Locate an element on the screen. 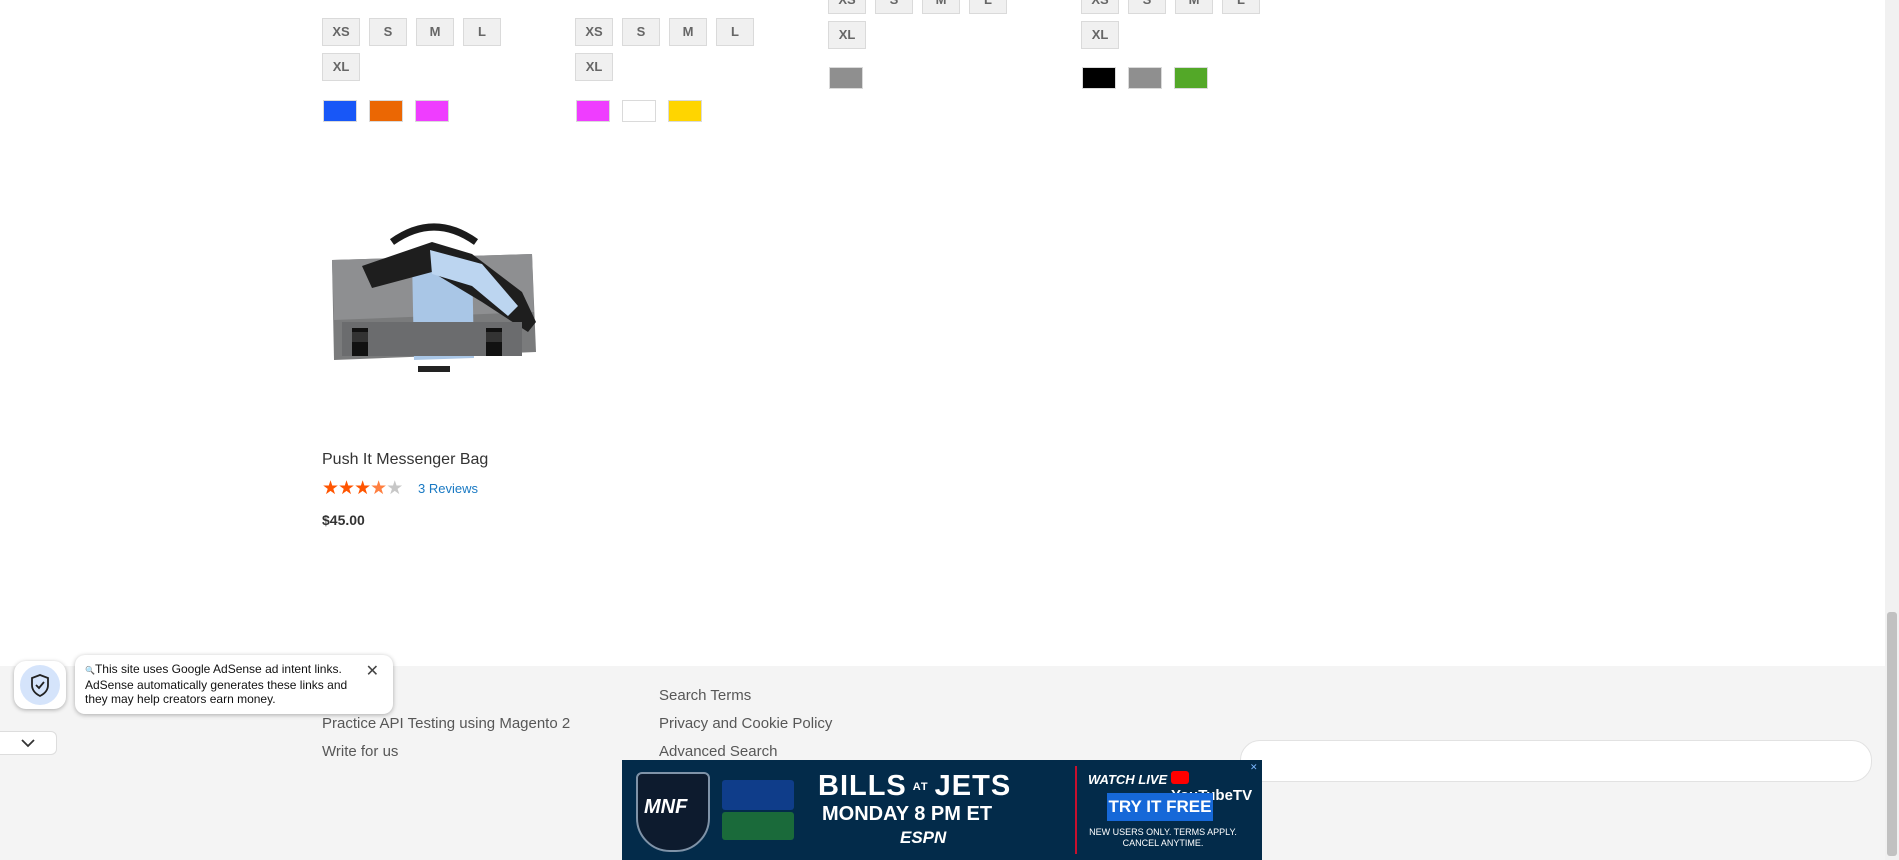  ad-at: AT is located at coordinates (920, 787).